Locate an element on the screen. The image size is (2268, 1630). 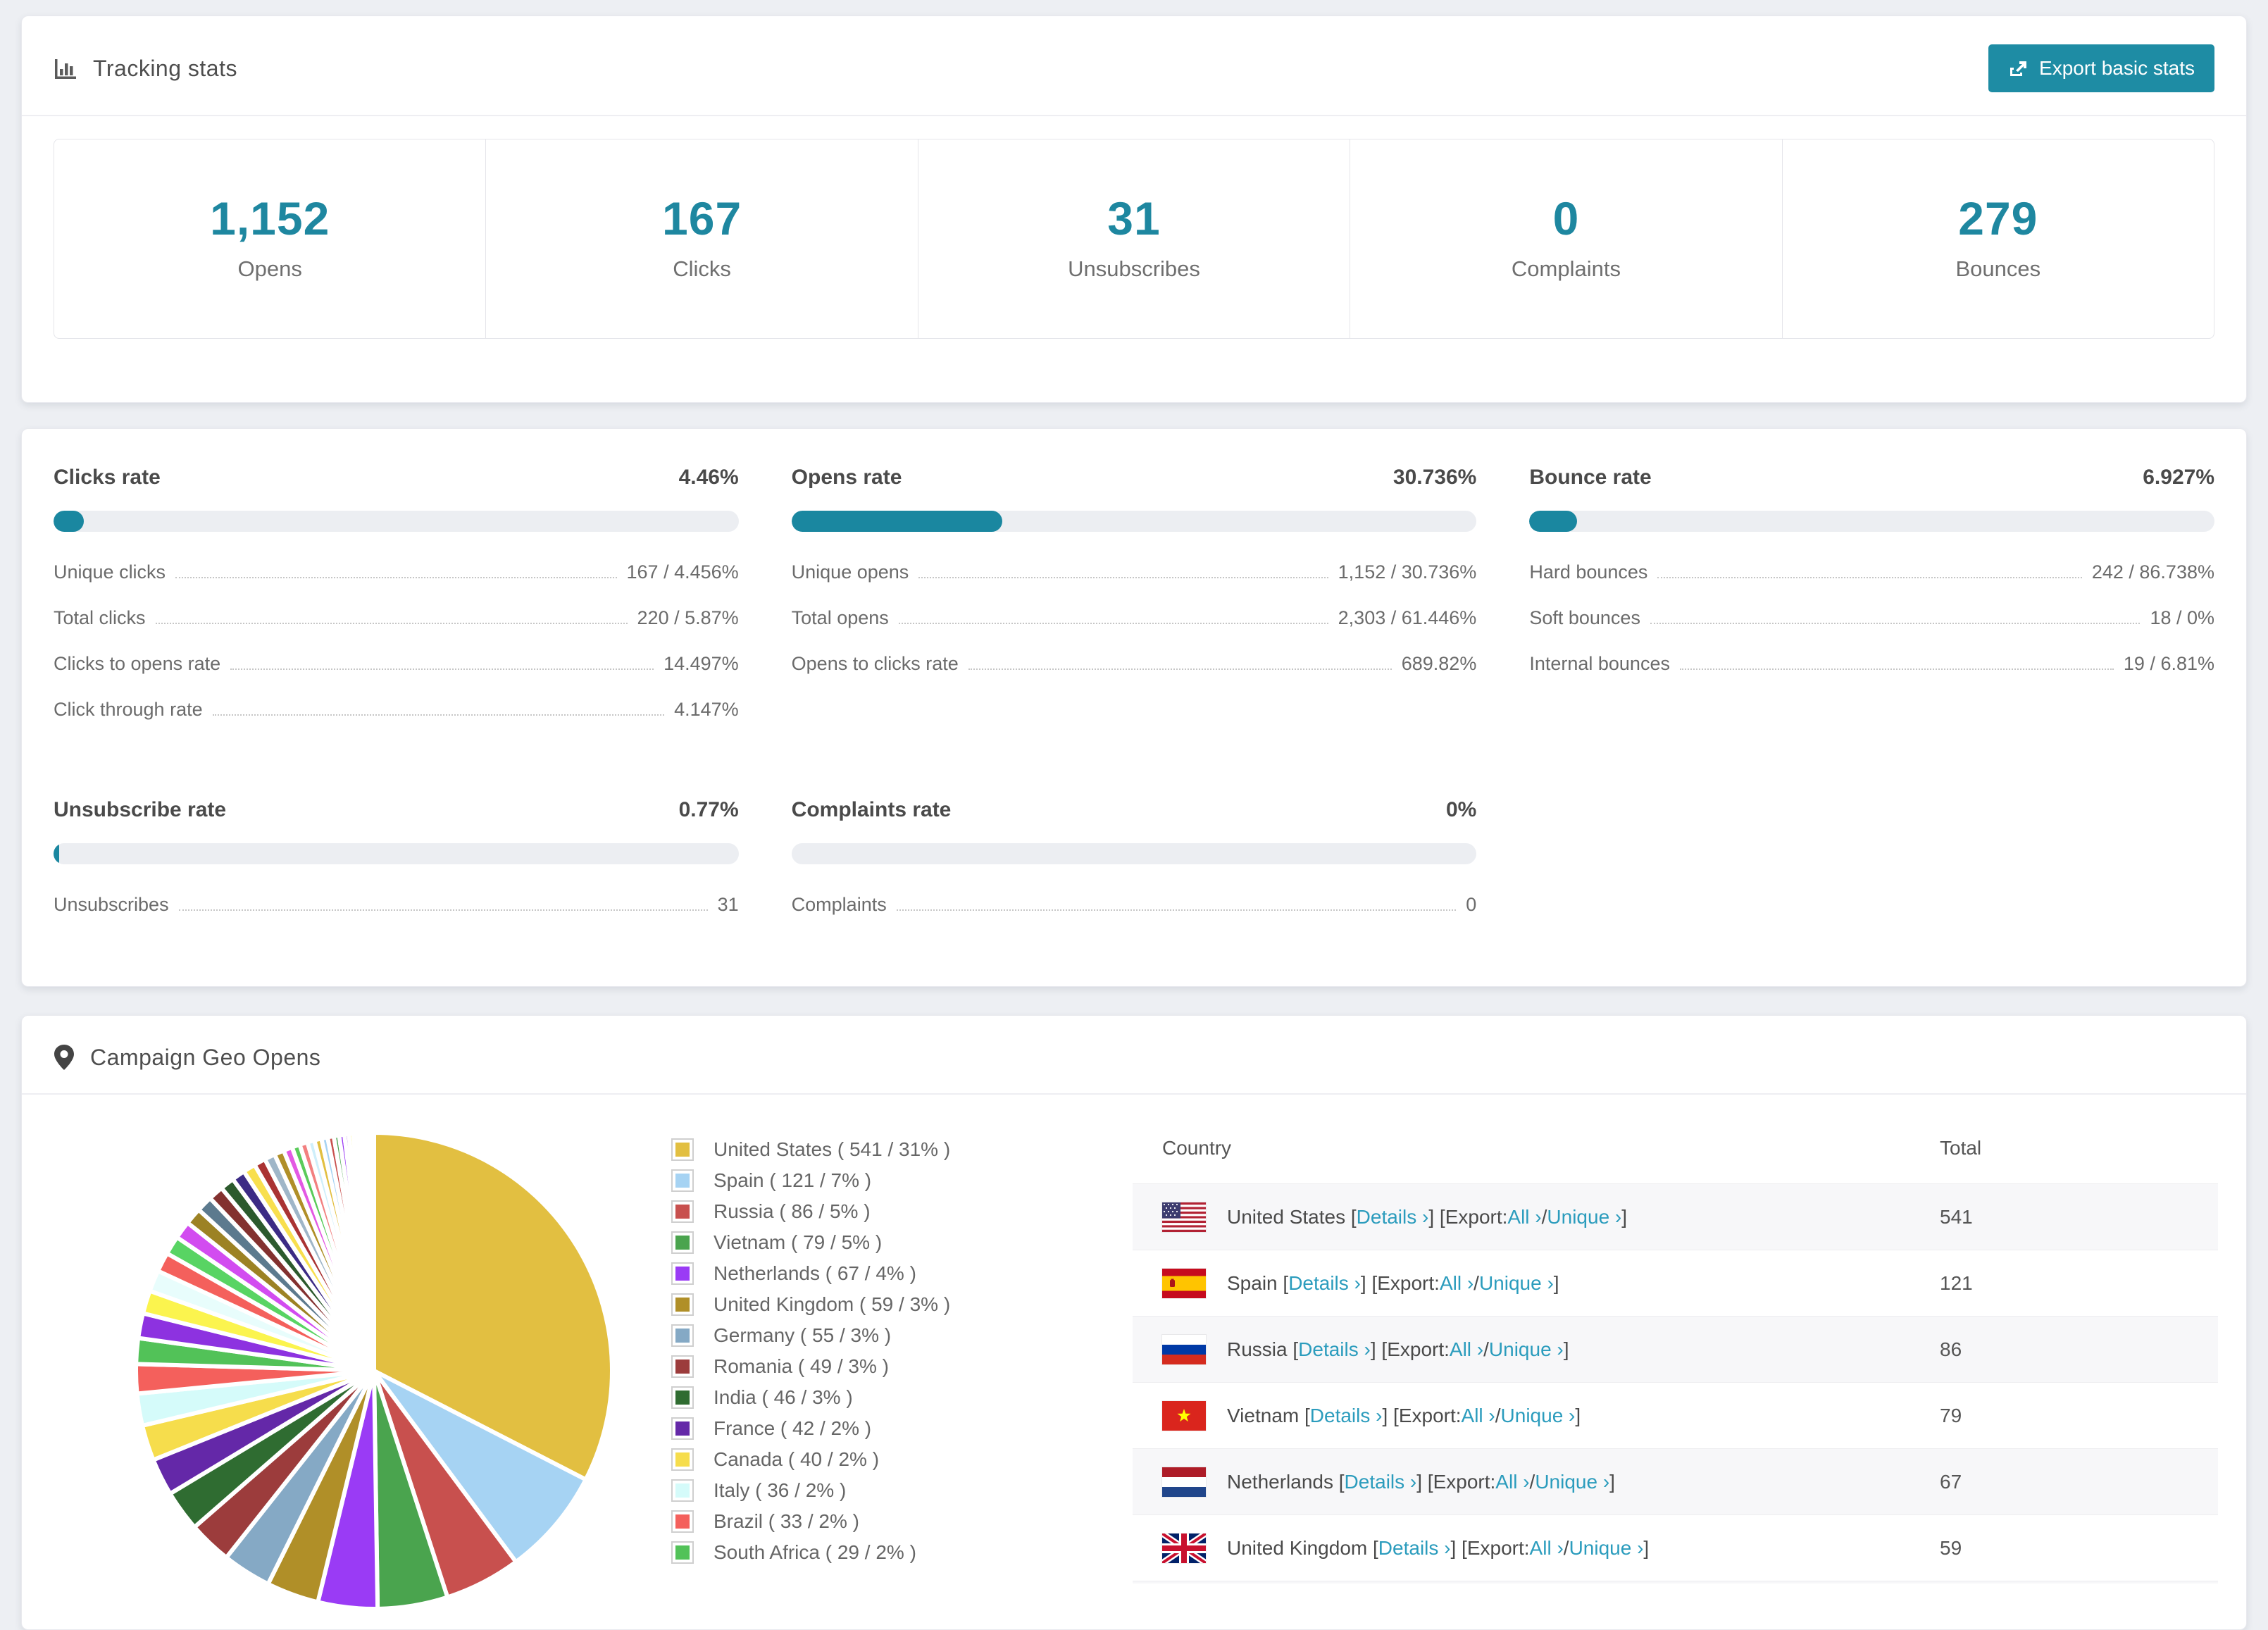
total-cell: 121 is located at coordinates (1957, 1283).